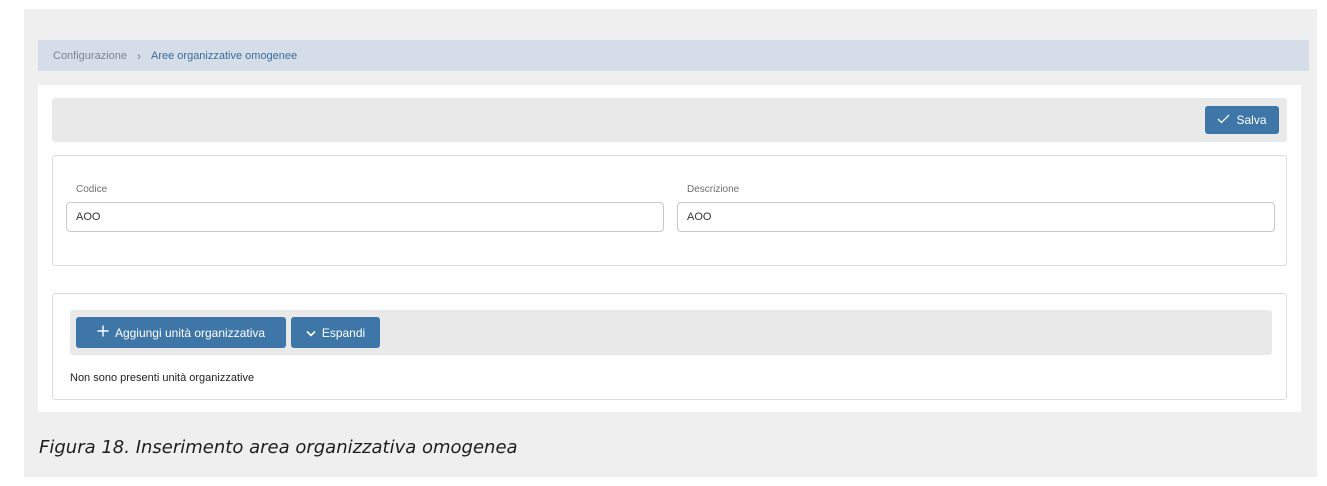 The height and width of the screenshot is (486, 1327). What do you see at coordinates (106, 332) in the screenshot?
I see `plus-icon` at bounding box center [106, 332].